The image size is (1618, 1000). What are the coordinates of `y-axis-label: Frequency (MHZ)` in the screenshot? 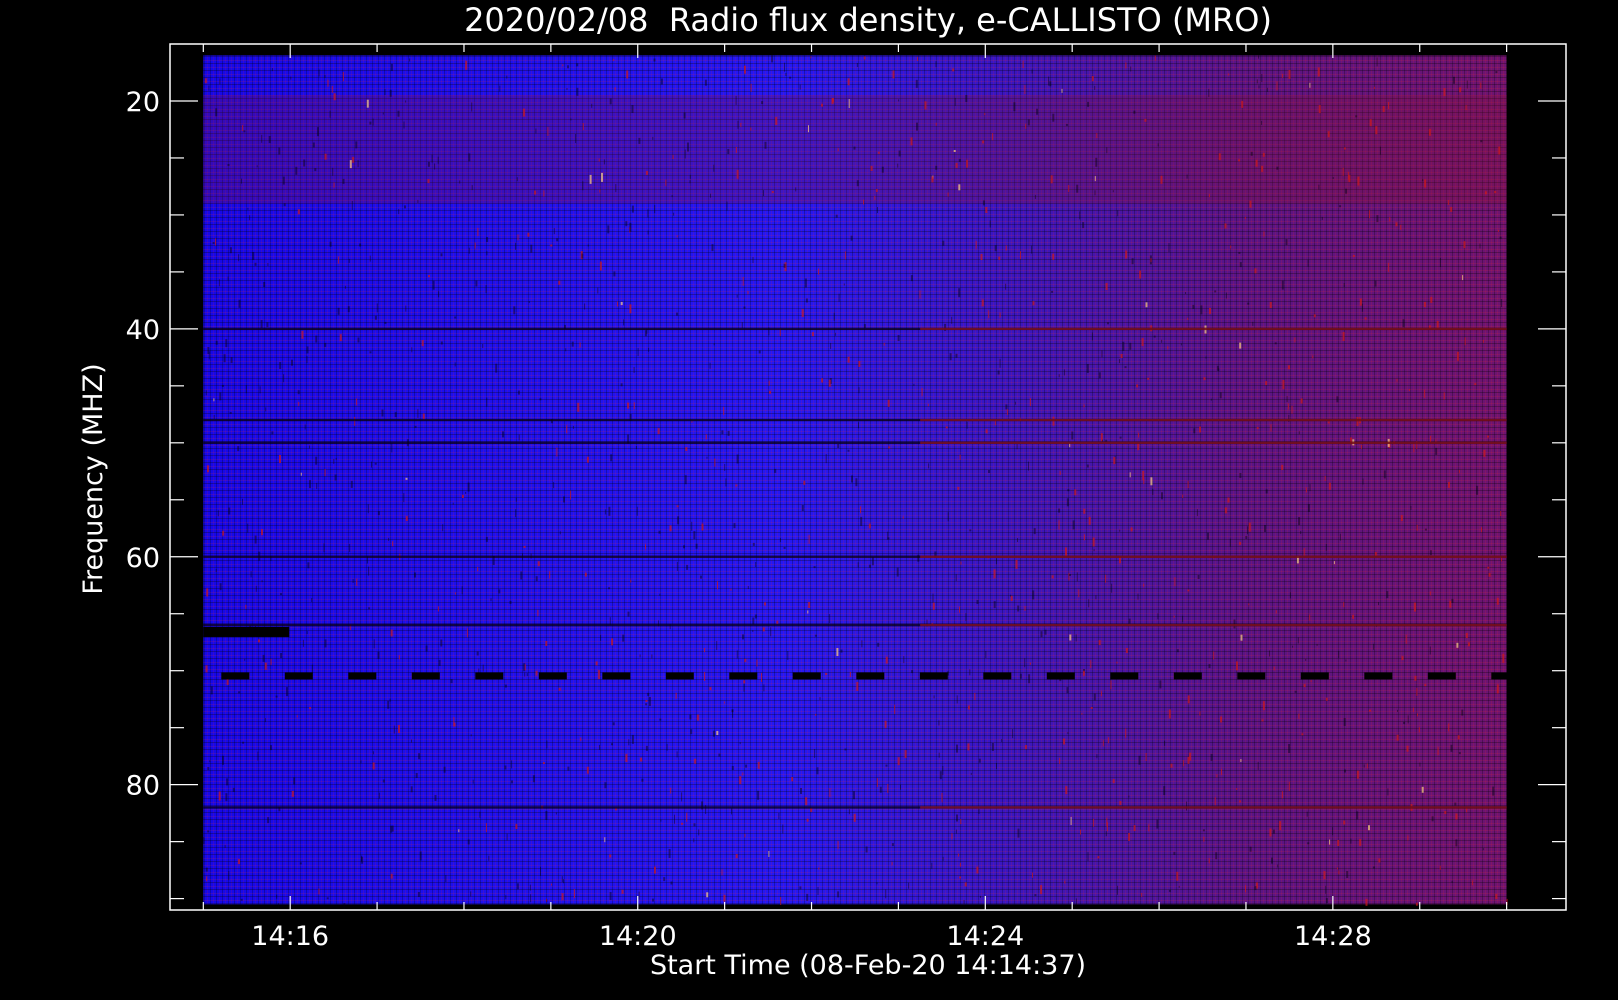 It's located at (93, 478).